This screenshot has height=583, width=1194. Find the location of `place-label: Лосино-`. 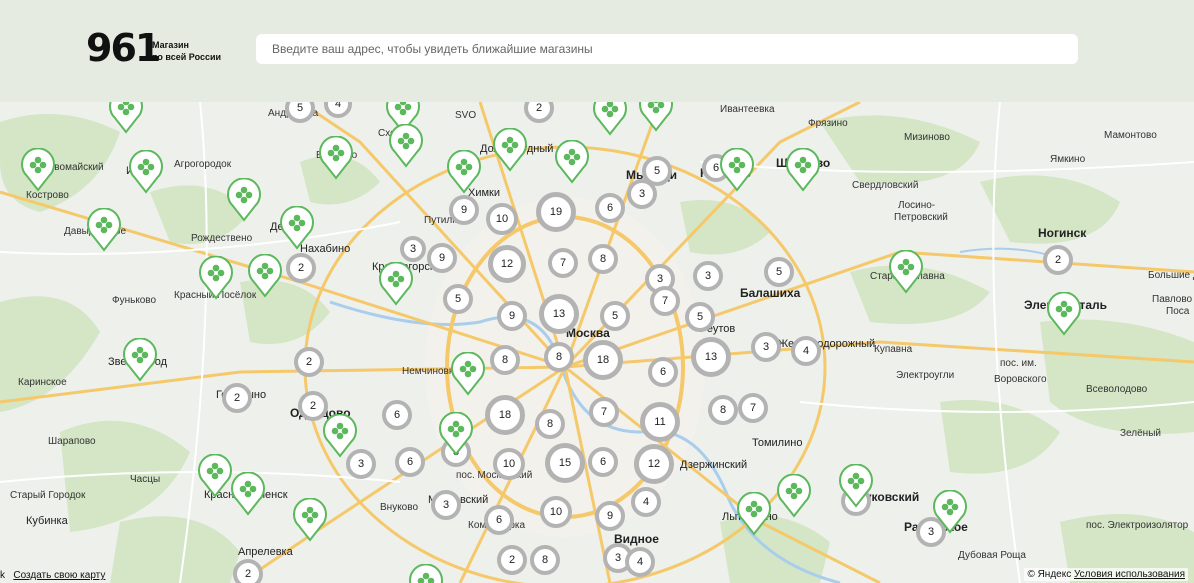

place-label: Лосино- is located at coordinates (917, 205).